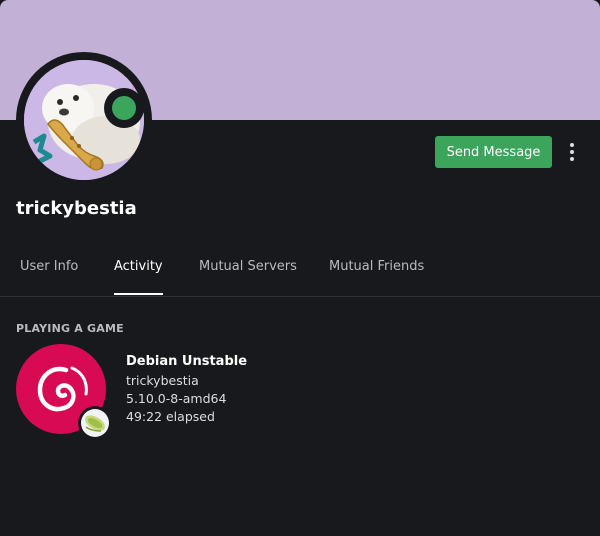 The width and height of the screenshot is (600, 536). I want to click on activity-section-title: PLAYING A GAME, so click(70, 328).